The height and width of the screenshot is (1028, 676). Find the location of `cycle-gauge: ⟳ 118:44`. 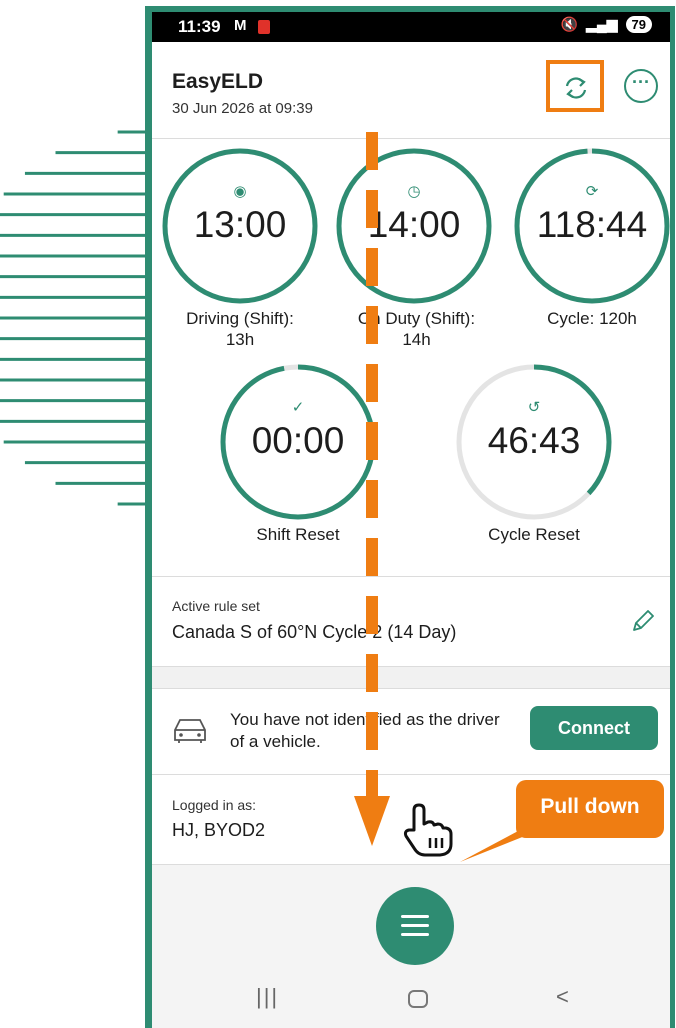

cycle-gauge: ⟳ 118:44 is located at coordinates (591, 226).